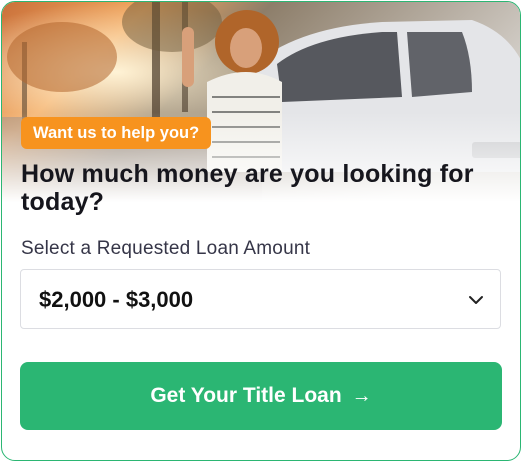 Image resolution: width=522 pixels, height=462 pixels. I want to click on cta-label: Get Your Title Loan, so click(246, 395).